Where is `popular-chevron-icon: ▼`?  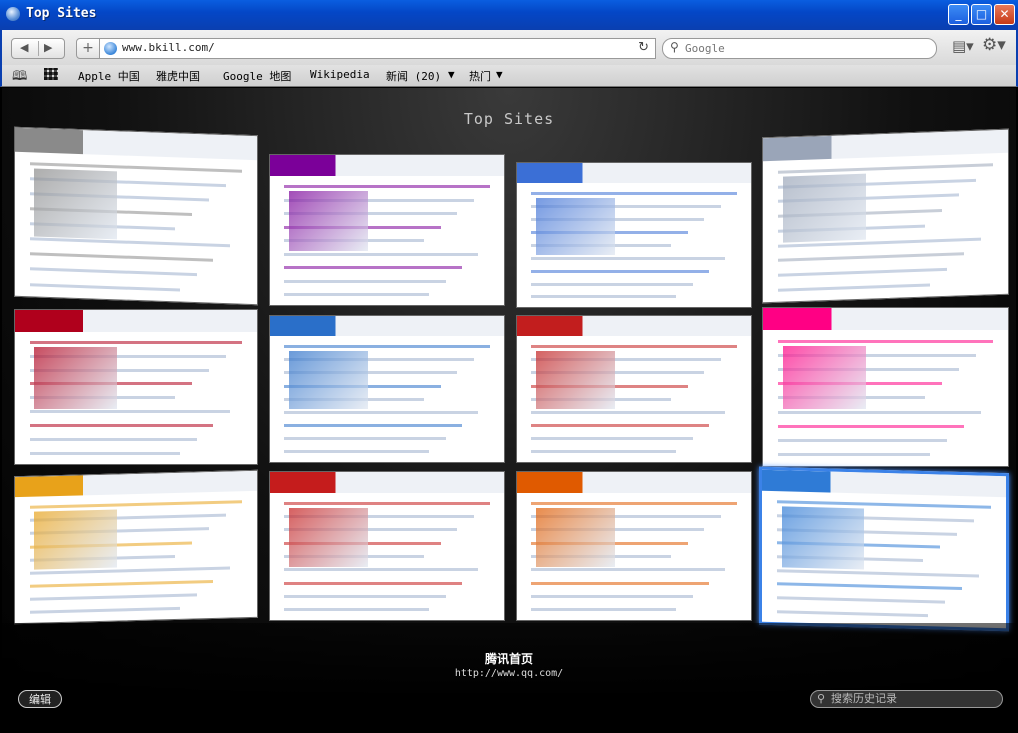 popular-chevron-icon: ▼ is located at coordinates (499, 74).